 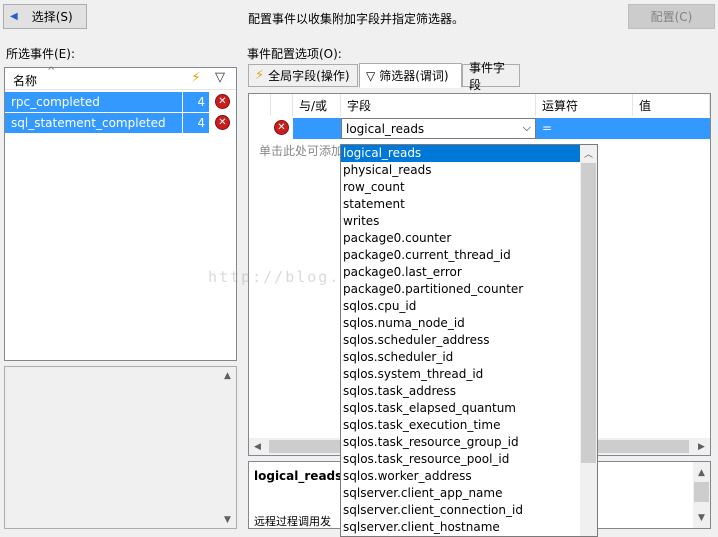 I want to click on dropdown-item: sqlos.system_thread_id, so click(x=460, y=374).